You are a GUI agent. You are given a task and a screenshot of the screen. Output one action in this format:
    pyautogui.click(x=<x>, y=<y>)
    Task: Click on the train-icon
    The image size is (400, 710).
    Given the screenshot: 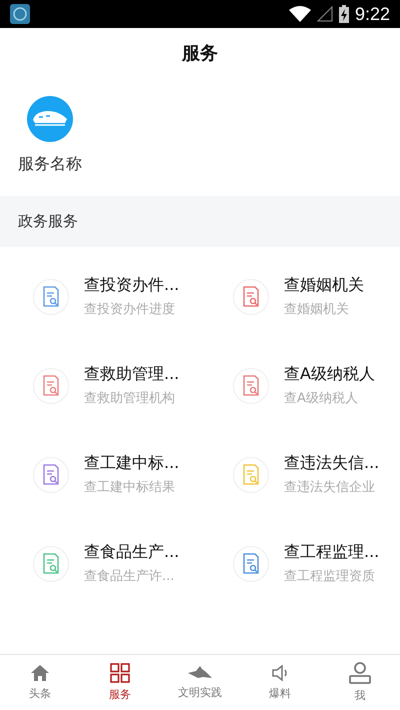 What is the action you would take?
    pyautogui.click(x=50, y=119)
    